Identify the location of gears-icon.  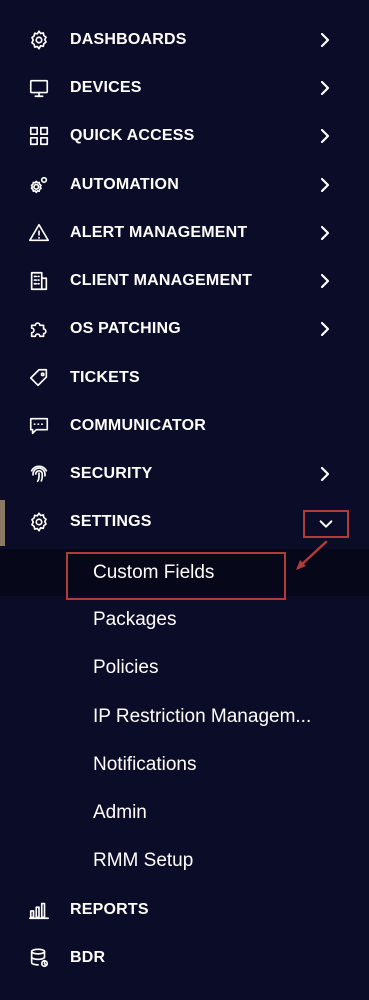
(39, 185).